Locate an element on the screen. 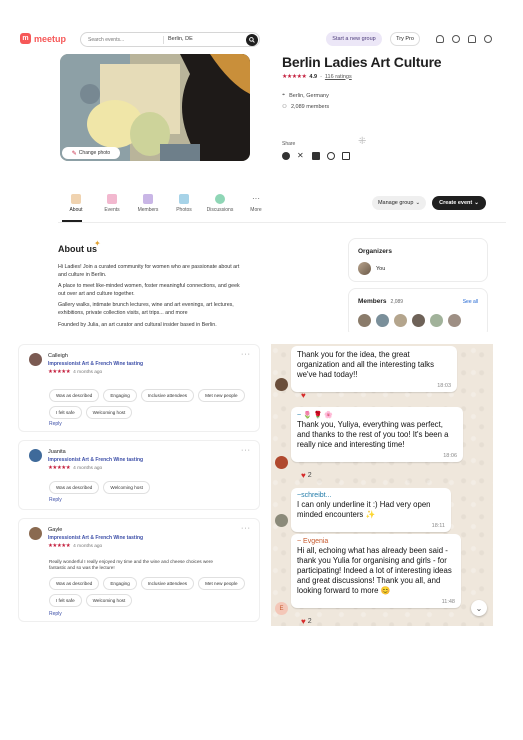  scroll-down-button: ⌄ is located at coordinates (479, 608).